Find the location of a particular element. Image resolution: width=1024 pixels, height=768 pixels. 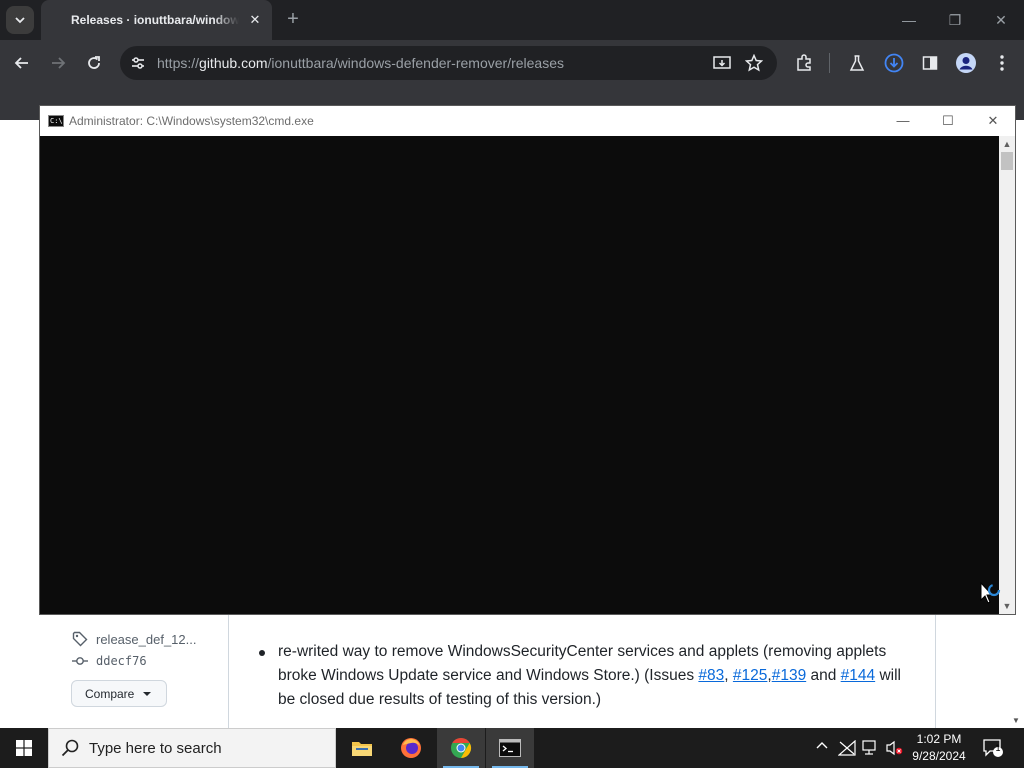

note-sep-1: , is located at coordinates (728, 675).